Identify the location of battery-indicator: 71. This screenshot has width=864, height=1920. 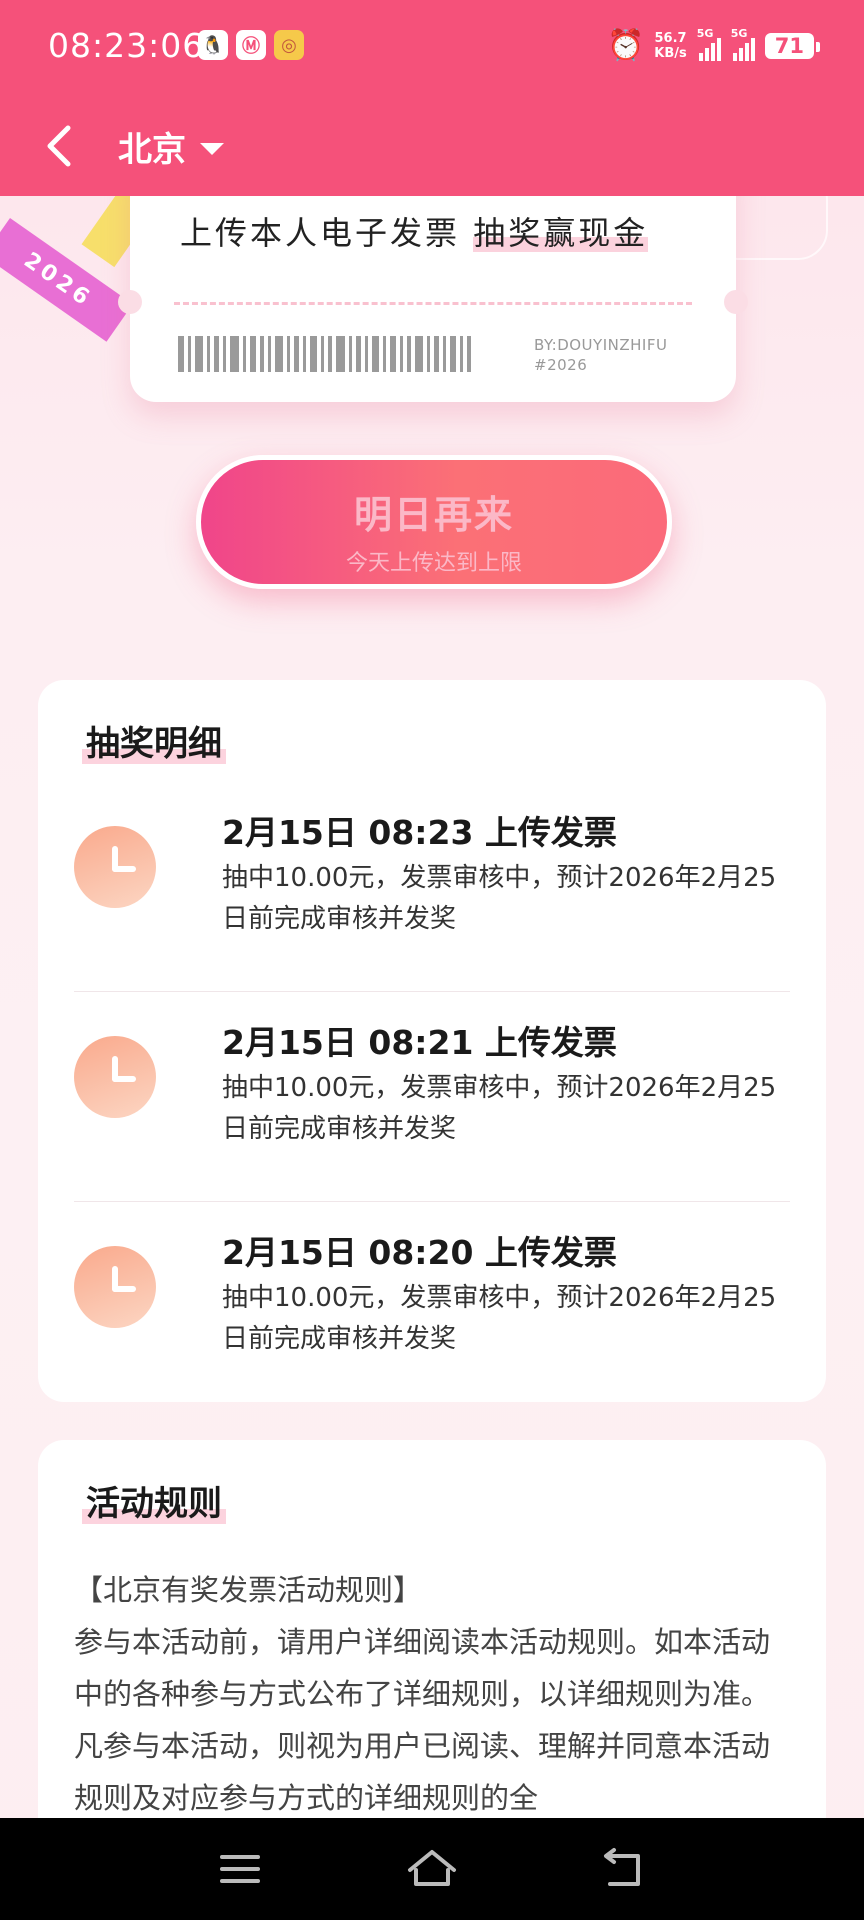
(792, 45).